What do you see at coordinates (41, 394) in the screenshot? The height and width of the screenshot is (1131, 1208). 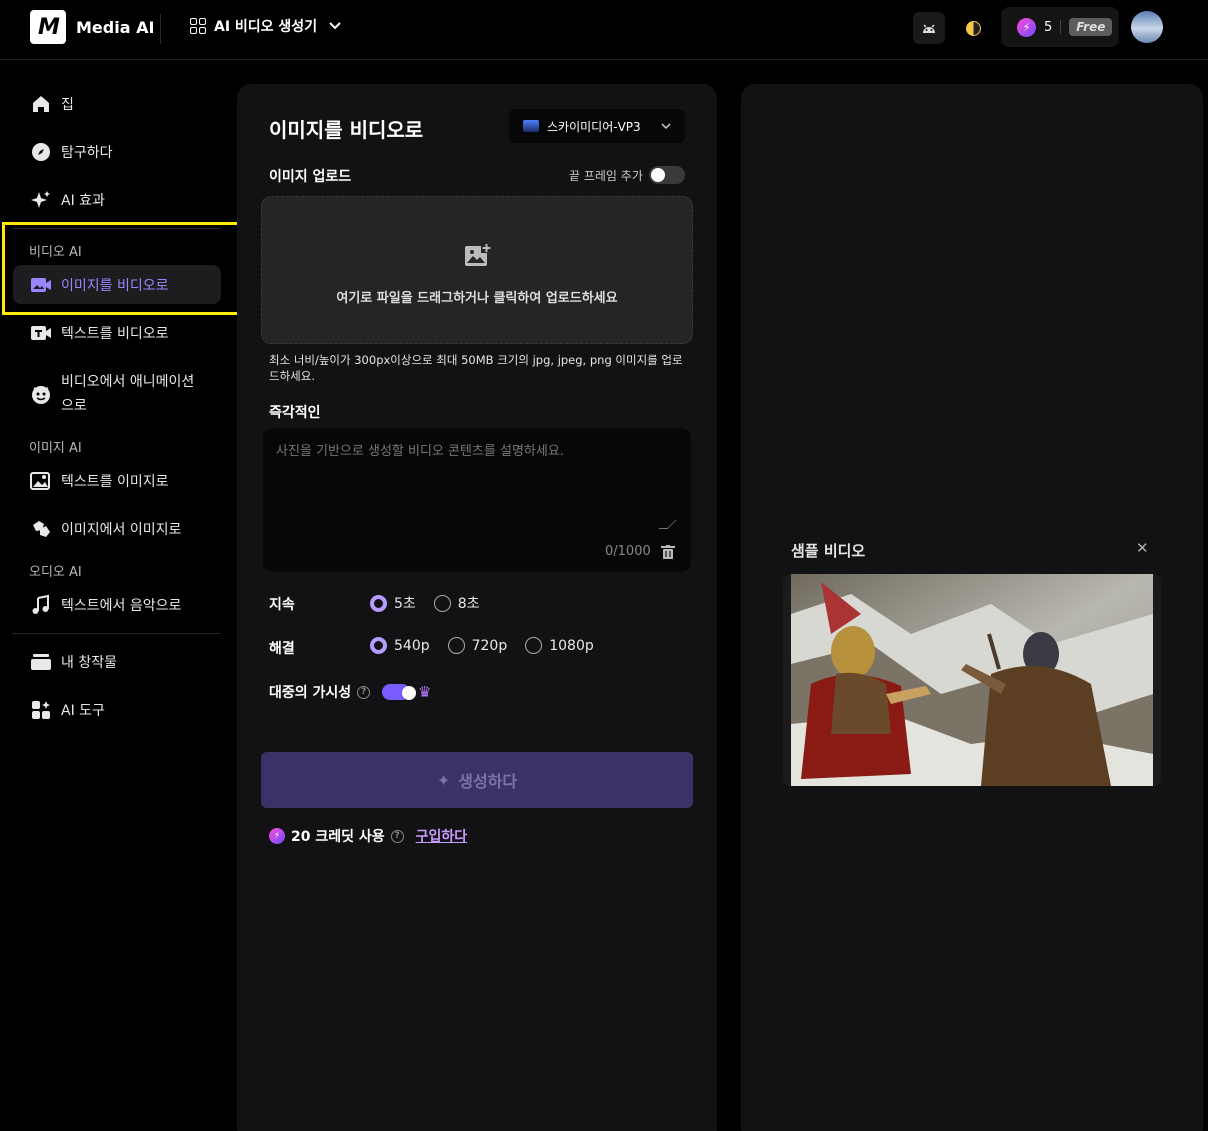 I see `animation-icon` at bounding box center [41, 394].